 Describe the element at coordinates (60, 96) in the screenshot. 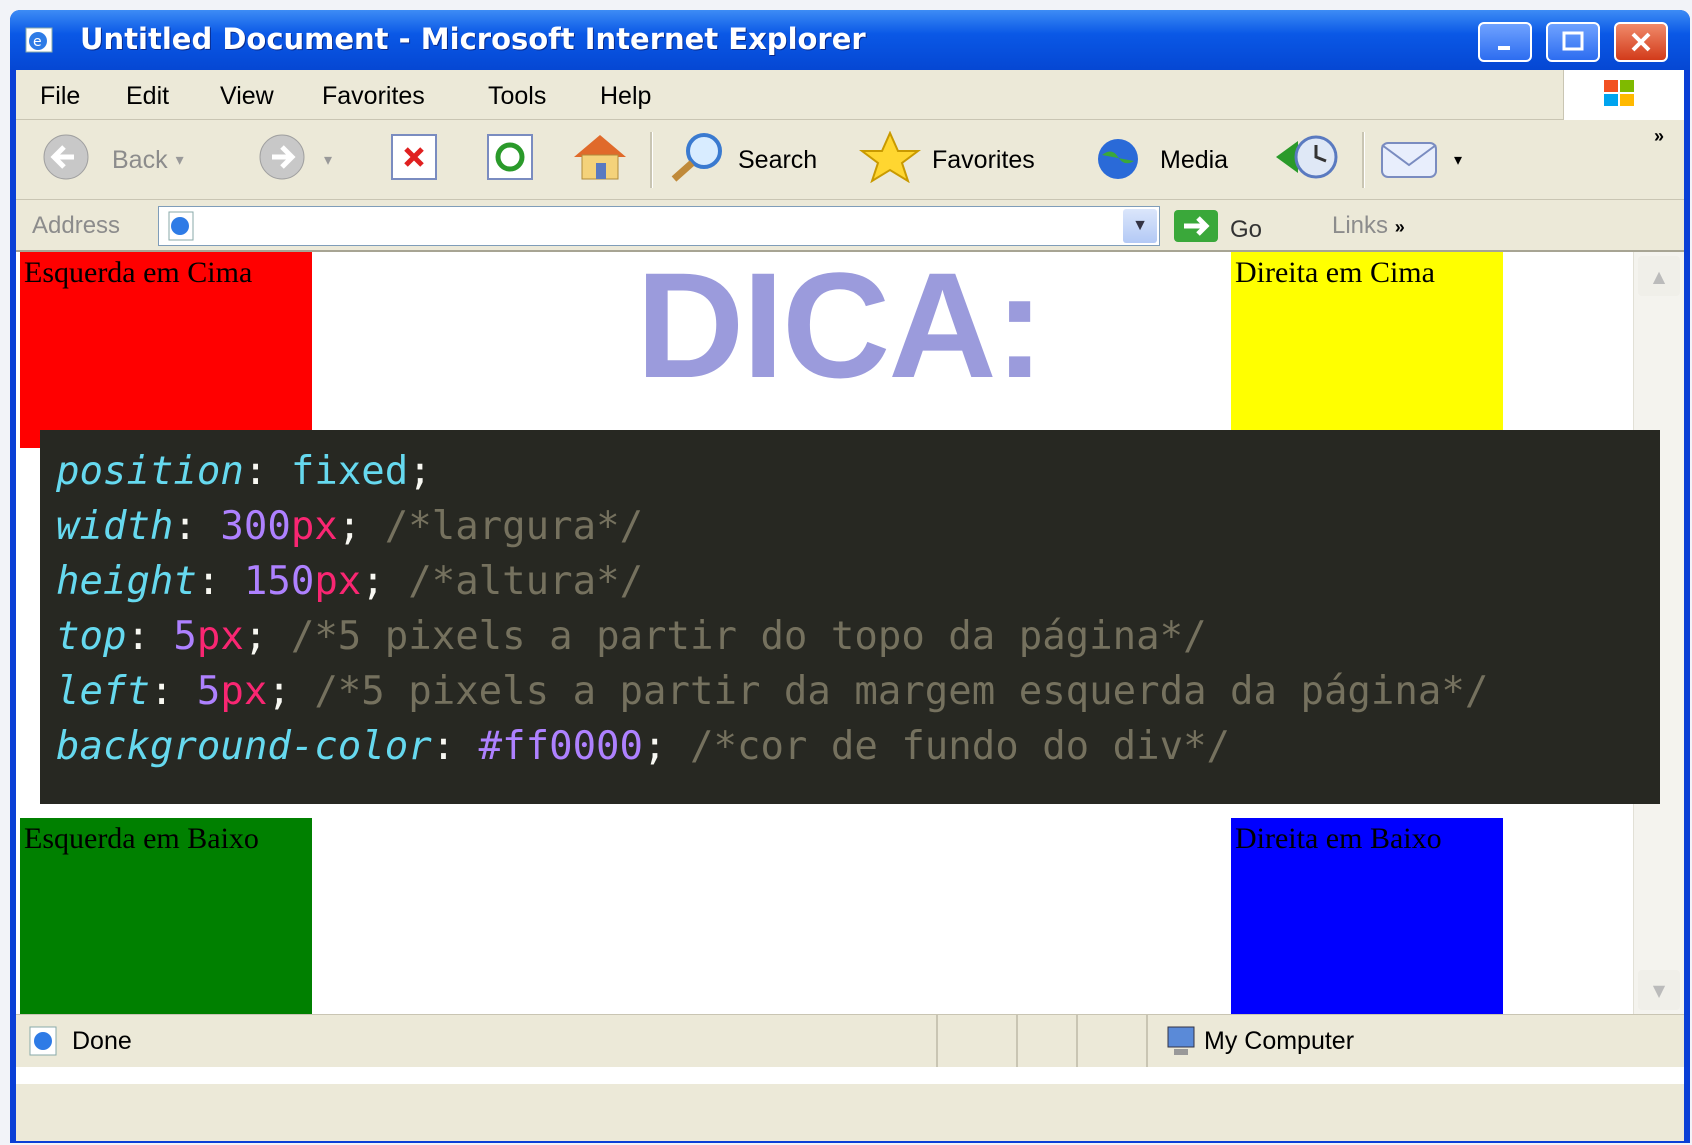

I see `menu-file: File` at that location.